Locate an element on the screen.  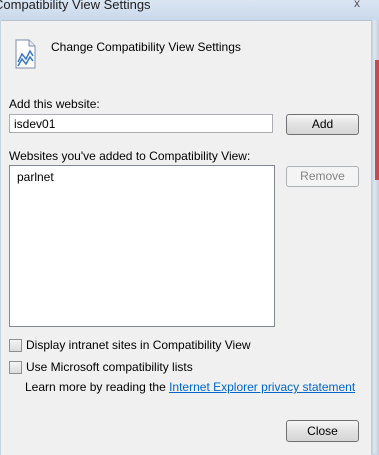
background-window-edge is located at coordinates (377, 120).